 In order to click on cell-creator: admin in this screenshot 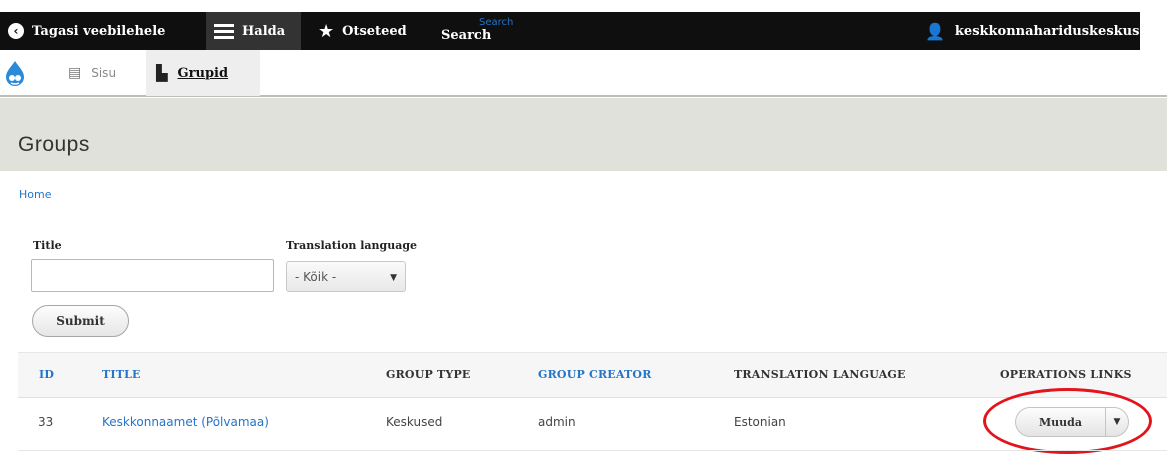, I will do `click(557, 422)`.